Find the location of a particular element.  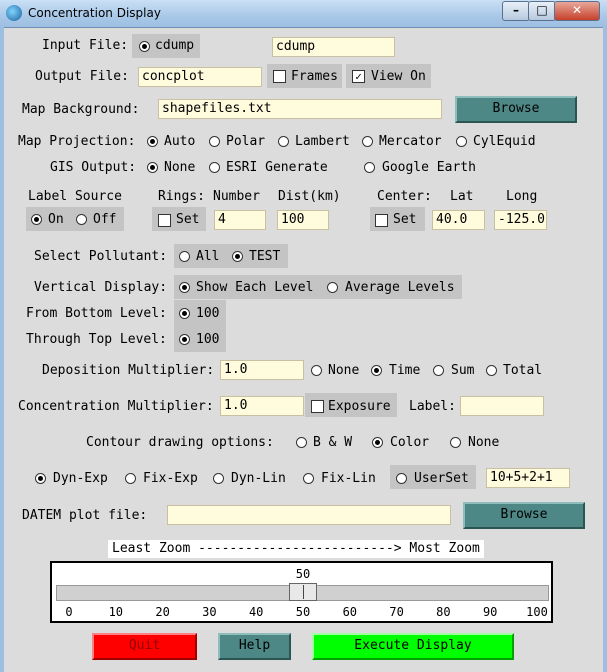

contour-color-radio is located at coordinates (377, 442).